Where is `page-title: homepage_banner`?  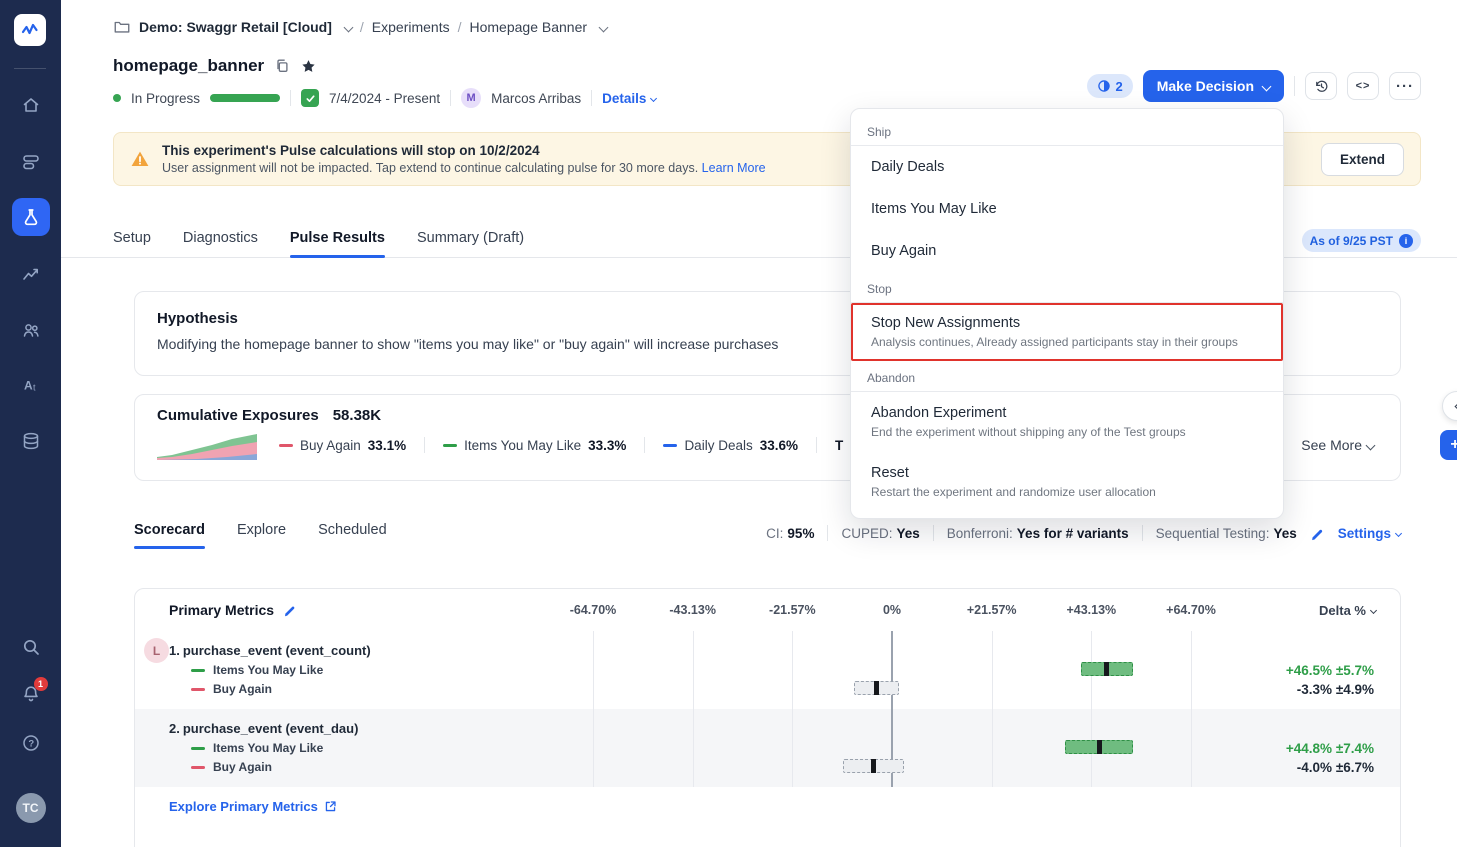 page-title: homepage_banner is located at coordinates (189, 65).